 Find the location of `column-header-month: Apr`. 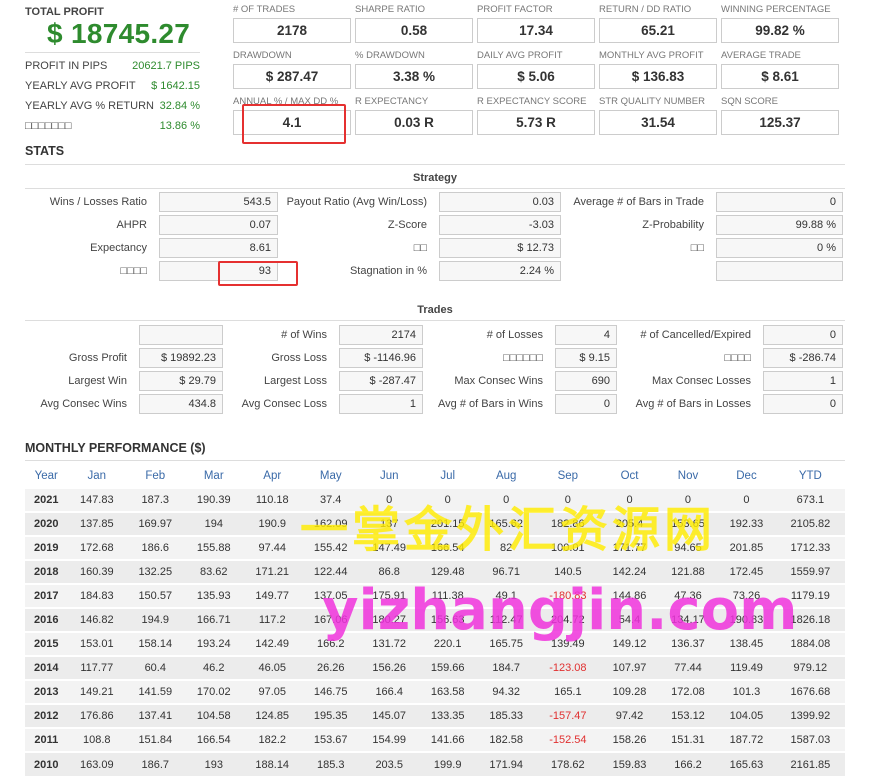

column-header-month: Apr is located at coordinates (272, 475).